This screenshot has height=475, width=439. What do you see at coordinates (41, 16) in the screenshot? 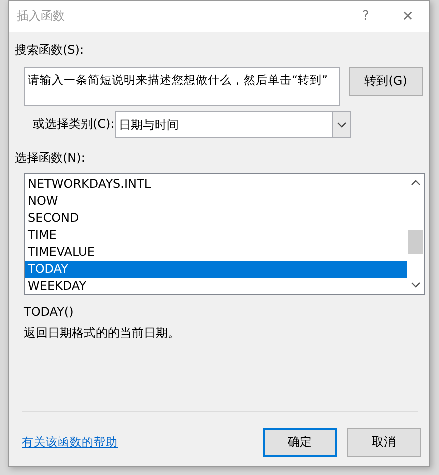
I see `window-title: 插入函数` at bounding box center [41, 16].